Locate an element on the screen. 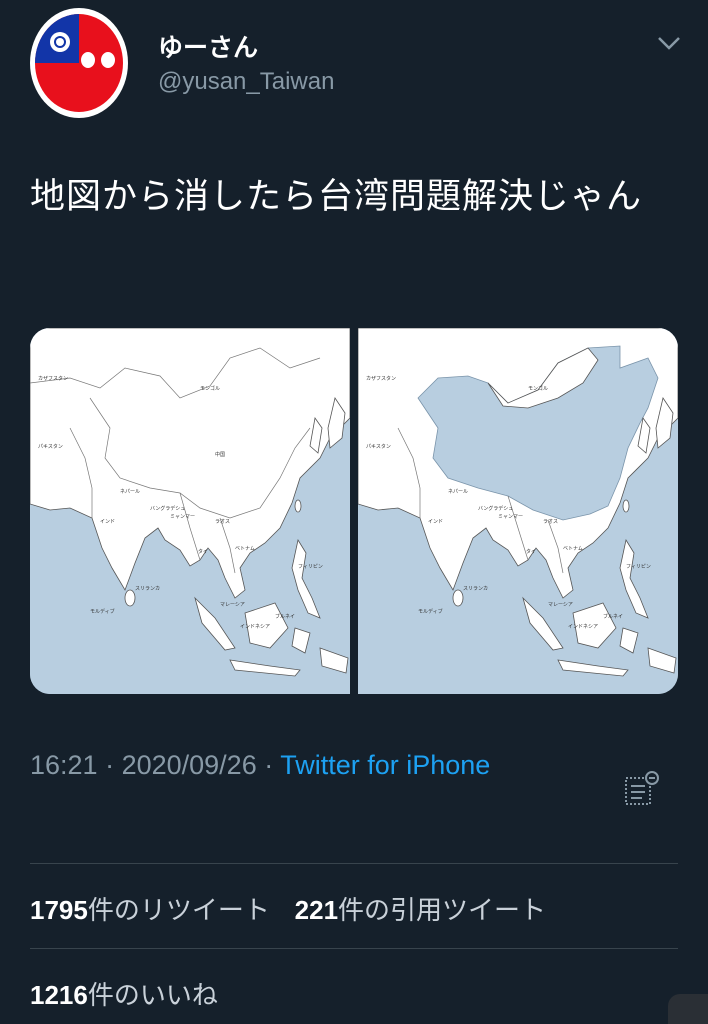  tweet-source-link: Twitter for iPhone is located at coordinates (385, 765).